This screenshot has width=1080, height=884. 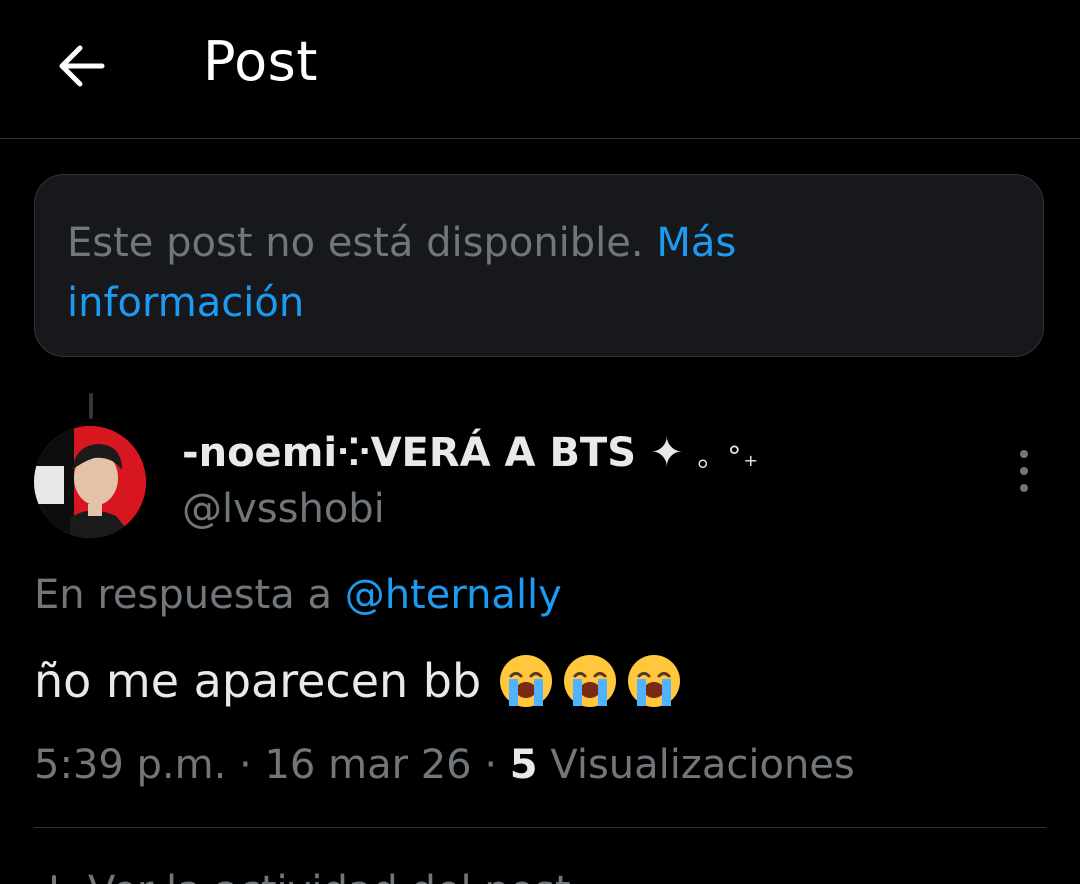 I want to click on post-time: 5:39 p.m., so click(x=130, y=765).